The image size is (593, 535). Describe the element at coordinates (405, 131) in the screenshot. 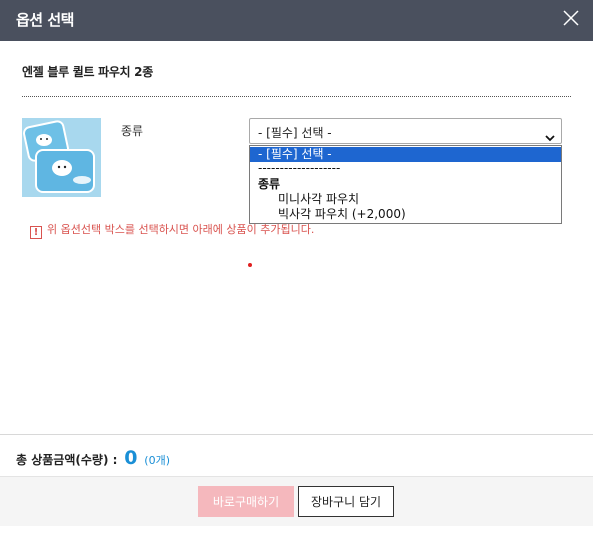

I see `option-select: - [필수] 선택 -` at that location.